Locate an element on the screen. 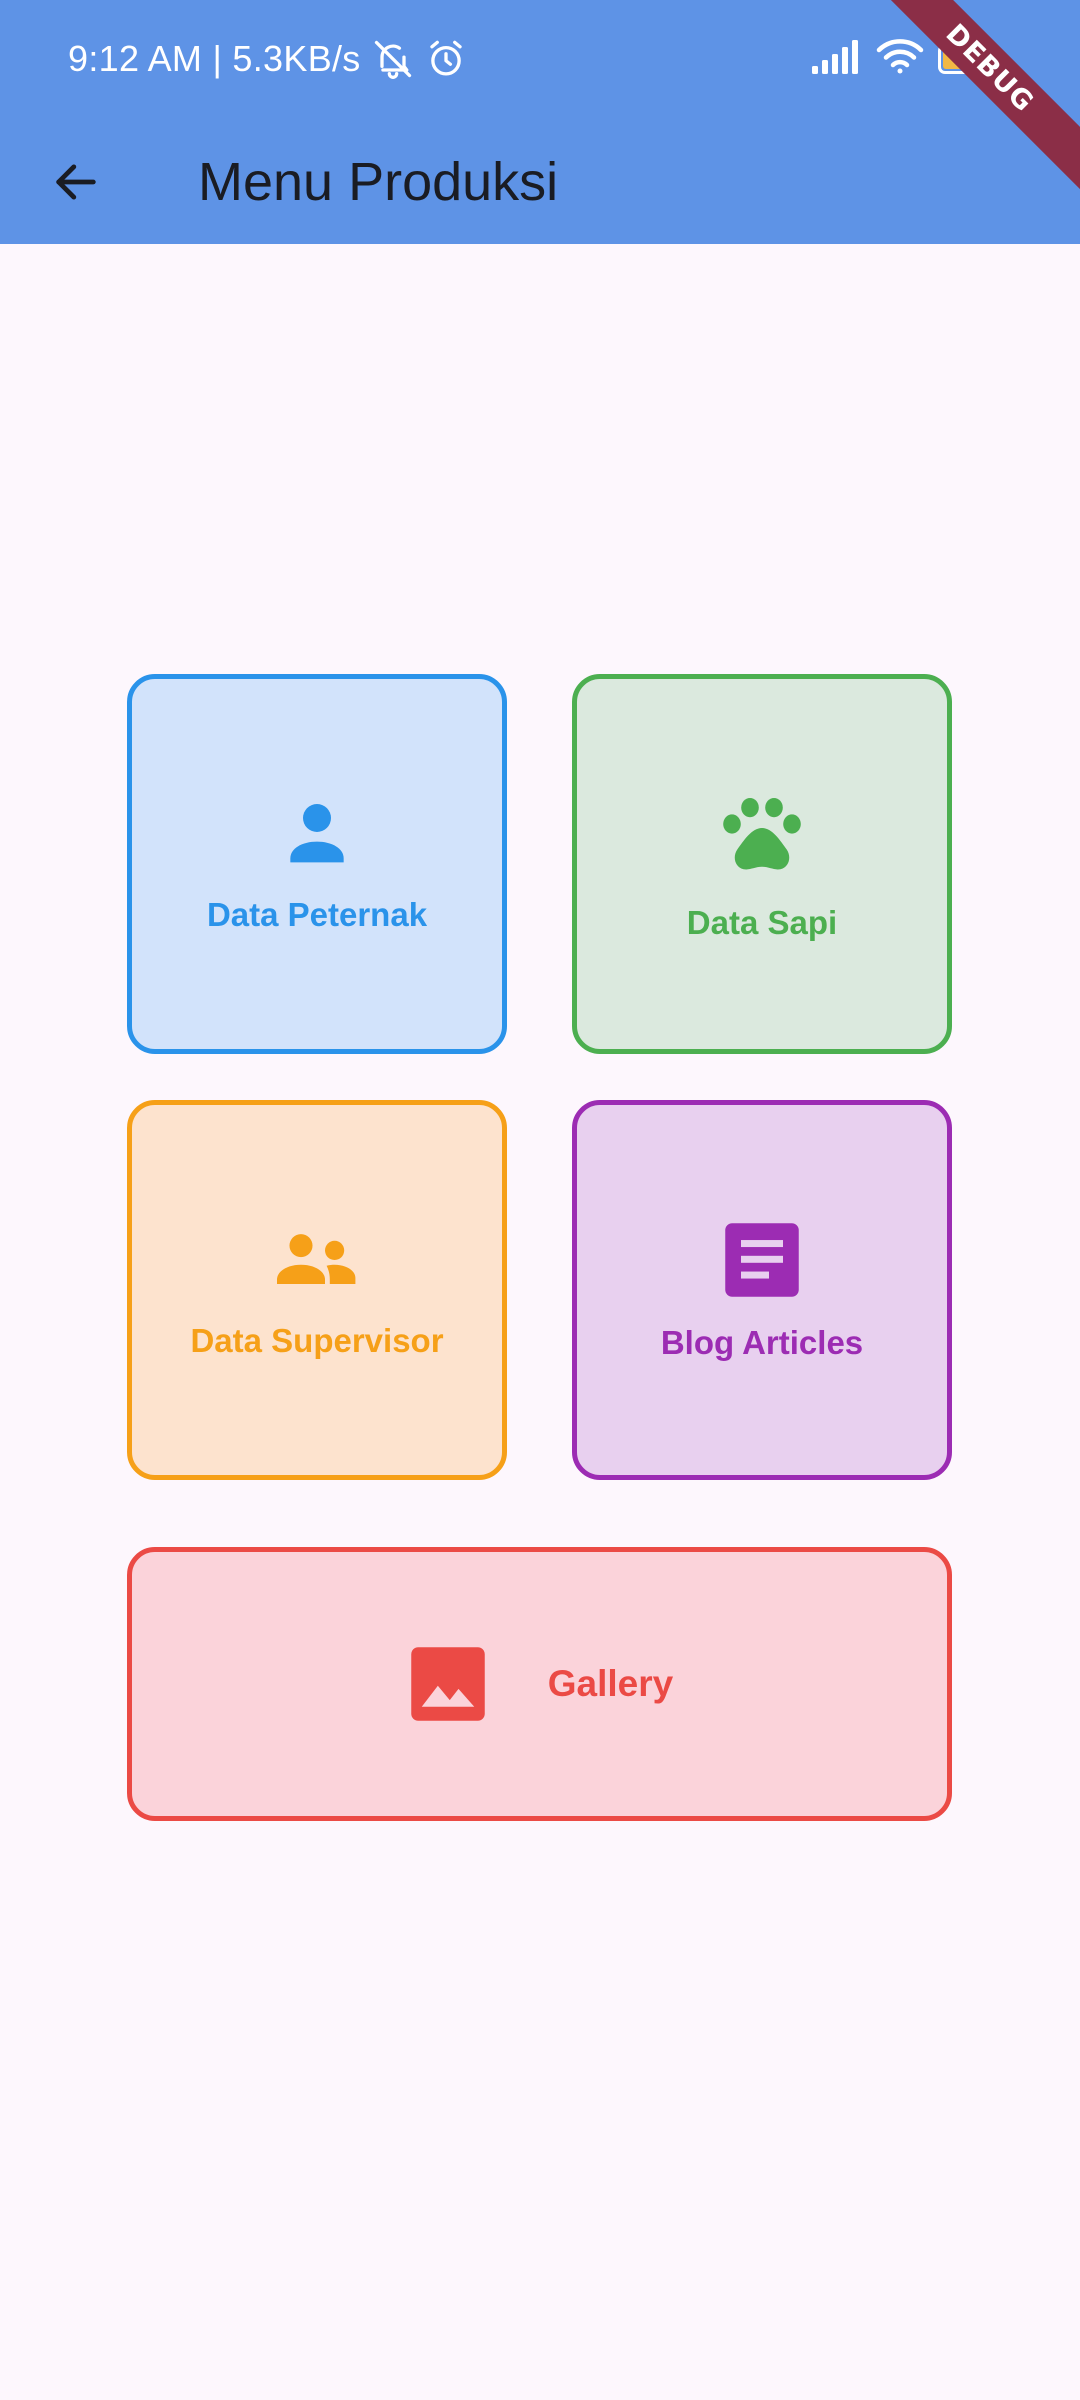  status-left: 9:12 AM | 5.3KB/s is located at coordinates (267, 59).